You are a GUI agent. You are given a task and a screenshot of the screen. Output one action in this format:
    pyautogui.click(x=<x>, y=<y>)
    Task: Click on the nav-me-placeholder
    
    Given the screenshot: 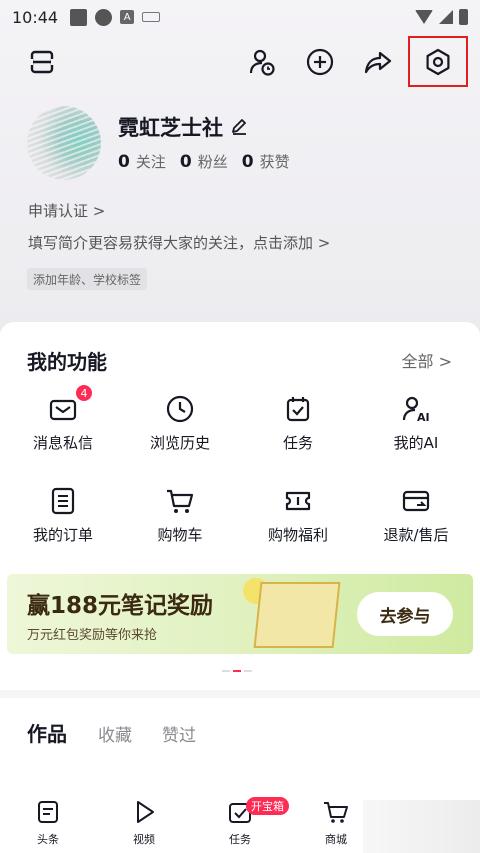 What is the action you would take?
    pyautogui.click(x=421, y=826)
    